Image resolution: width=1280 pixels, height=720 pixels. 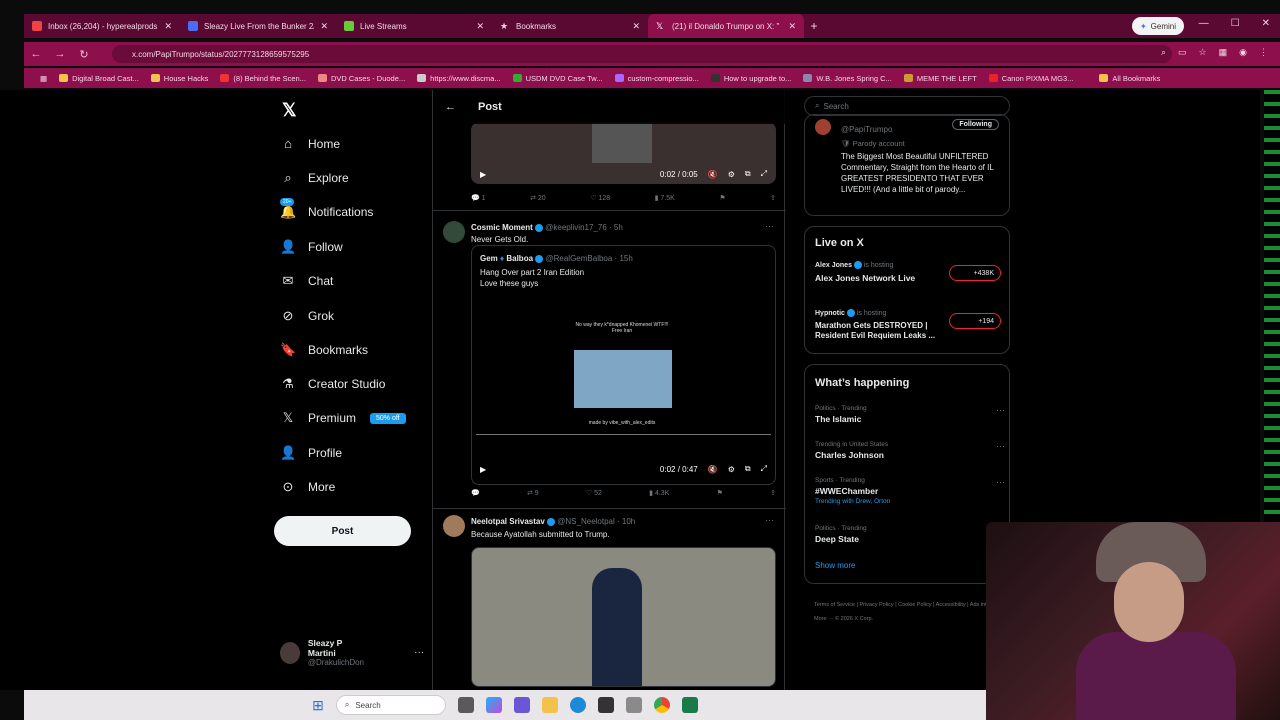 I want to click on show-more-link: Show more, so click(x=835, y=565).